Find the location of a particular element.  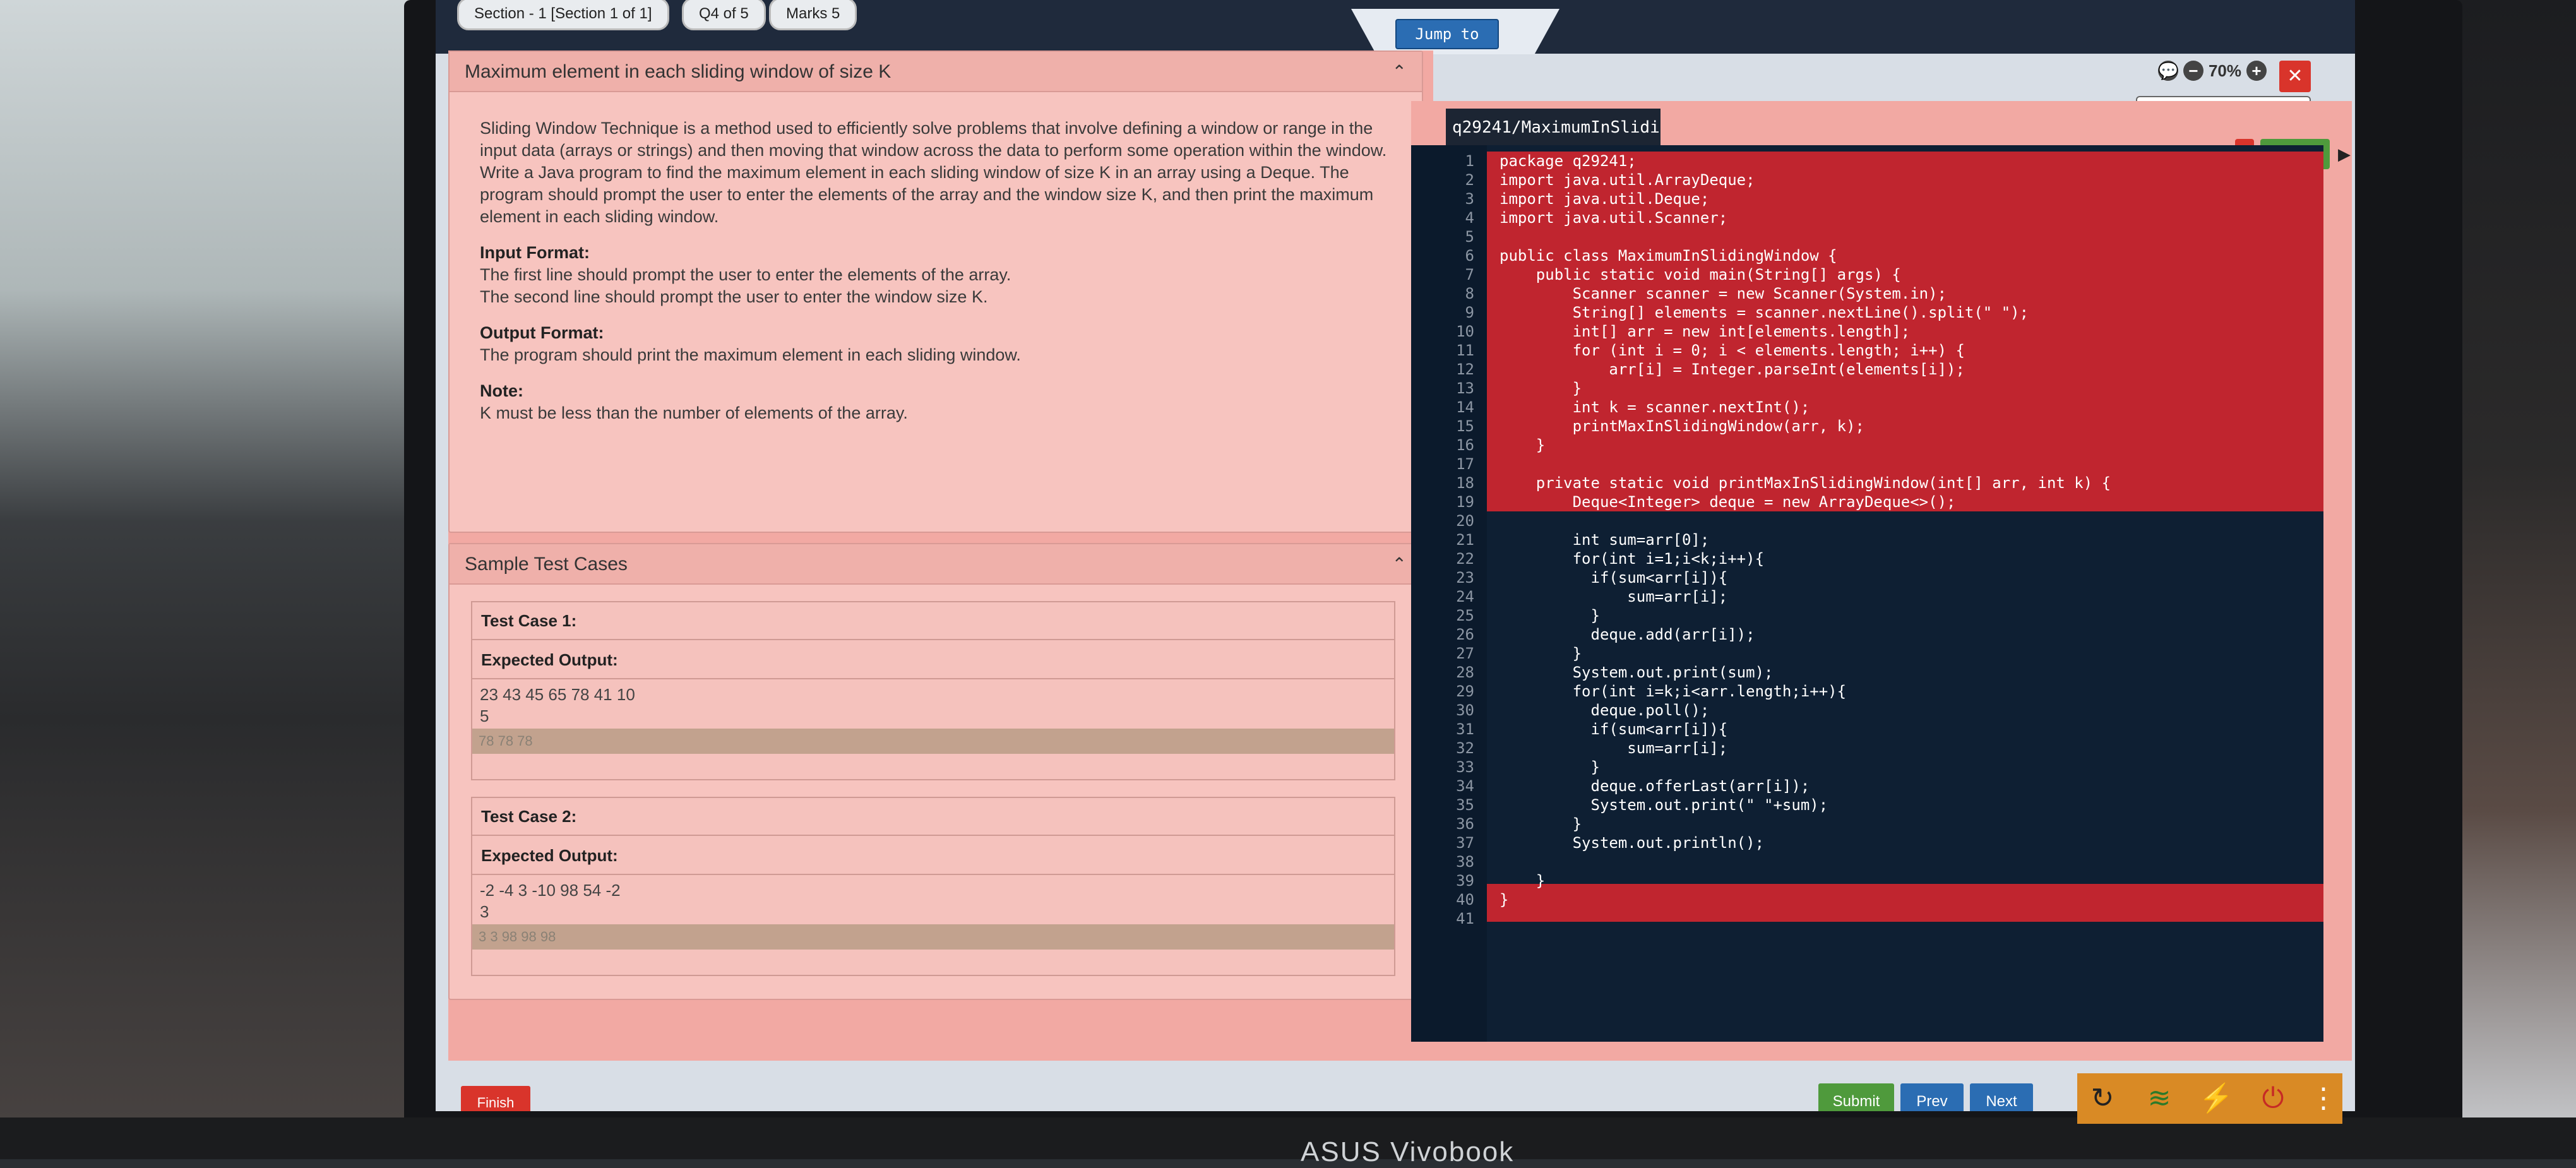

code-text: for(int i=k;i<arr.length;i++){ is located at coordinates (1673, 691).